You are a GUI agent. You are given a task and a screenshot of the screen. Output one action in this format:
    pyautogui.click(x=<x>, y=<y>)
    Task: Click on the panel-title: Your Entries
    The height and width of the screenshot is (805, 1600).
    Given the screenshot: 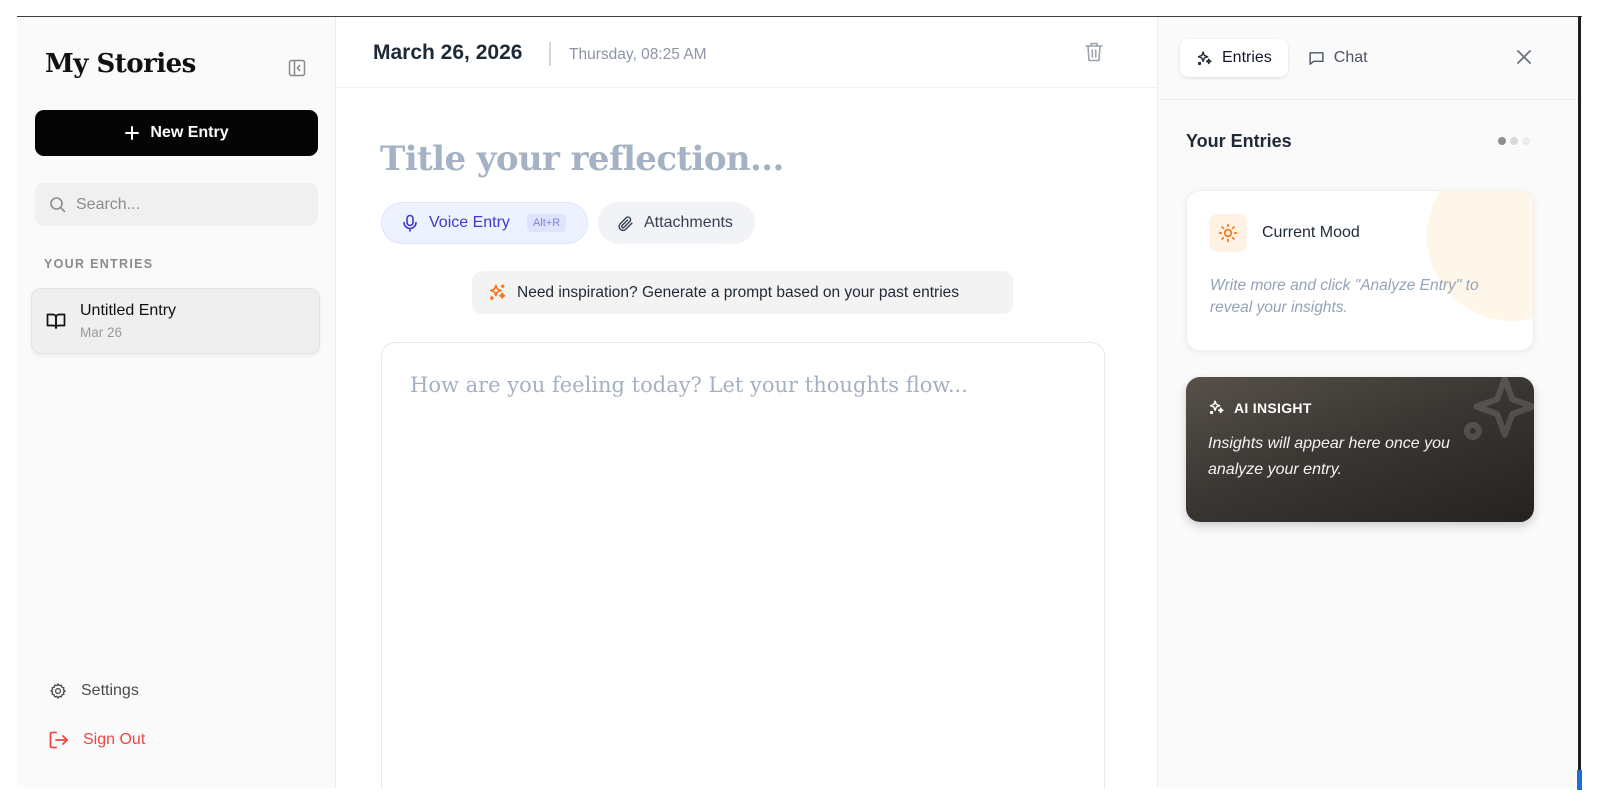 What is the action you would take?
    pyautogui.click(x=1239, y=141)
    